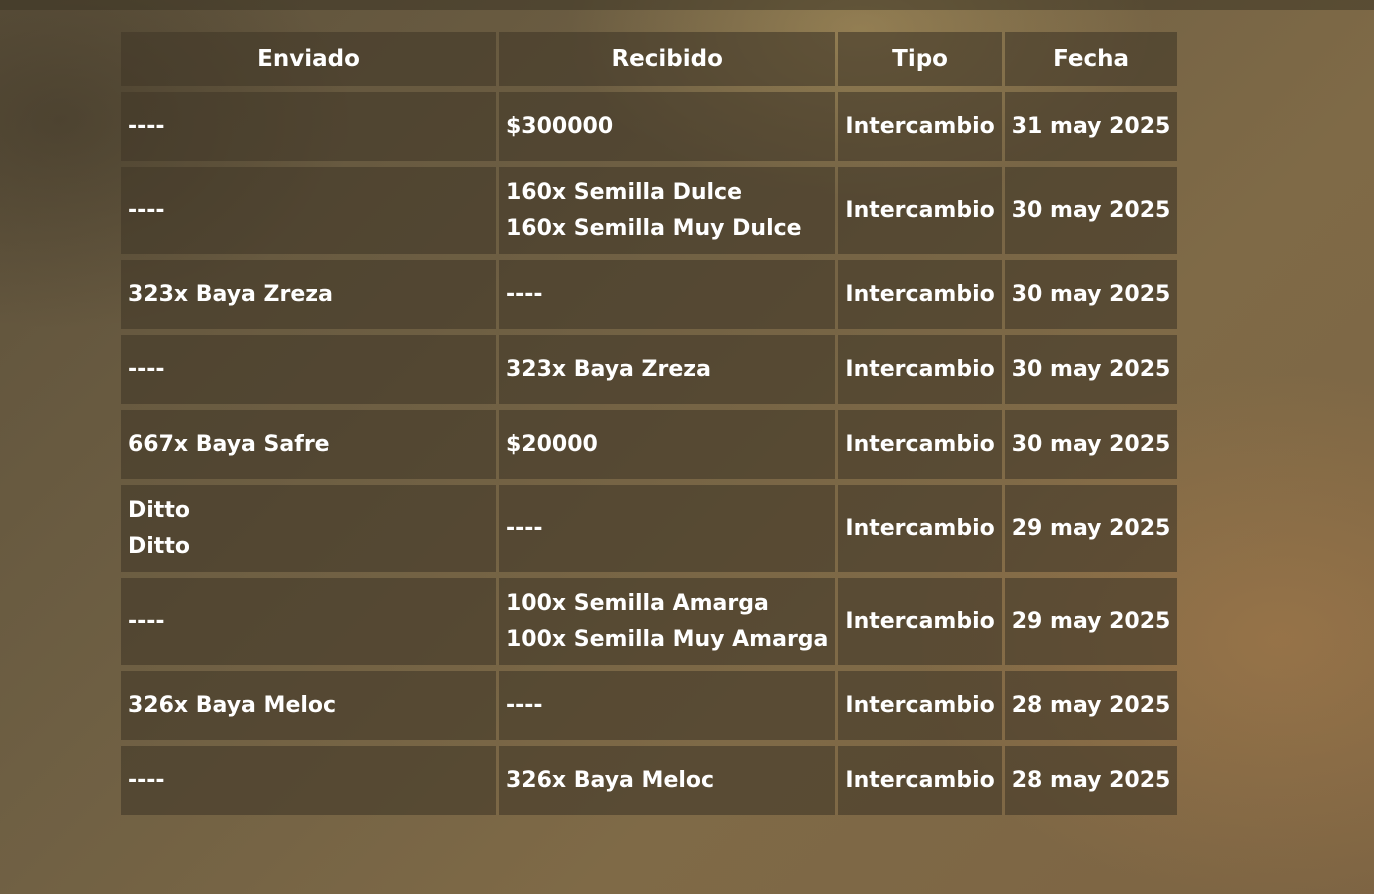 This screenshot has width=1374, height=894. What do you see at coordinates (667, 639) in the screenshot?
I see `received-item: 100x Semilla Muy Amarga` at bounding box center [667, 639].